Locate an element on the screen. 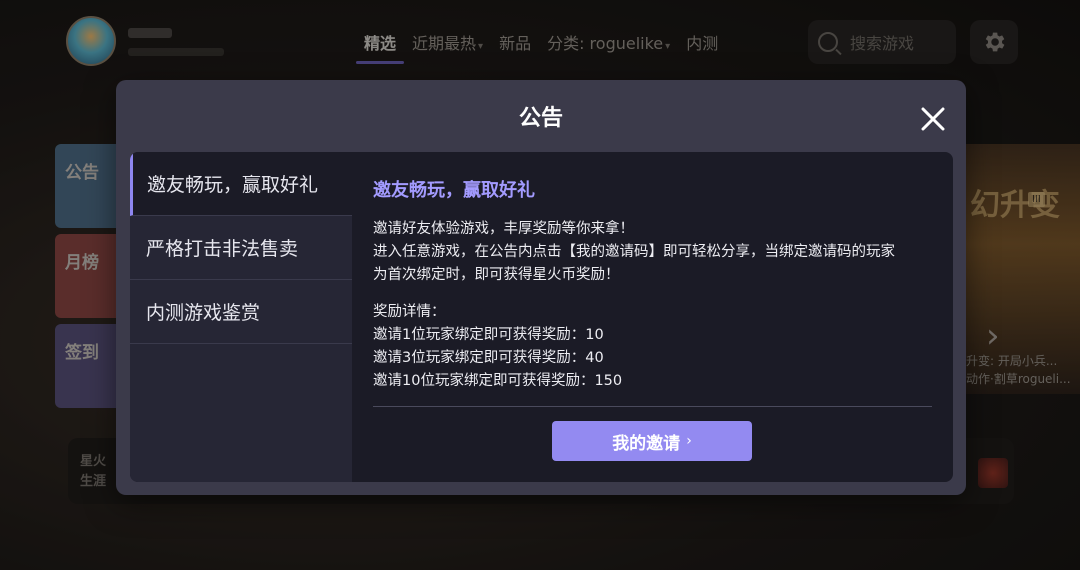 This screenshot has width=1080, height=570. tab-beta-games: 内测游戏鉴赏 is located at coordinates (241, 312).